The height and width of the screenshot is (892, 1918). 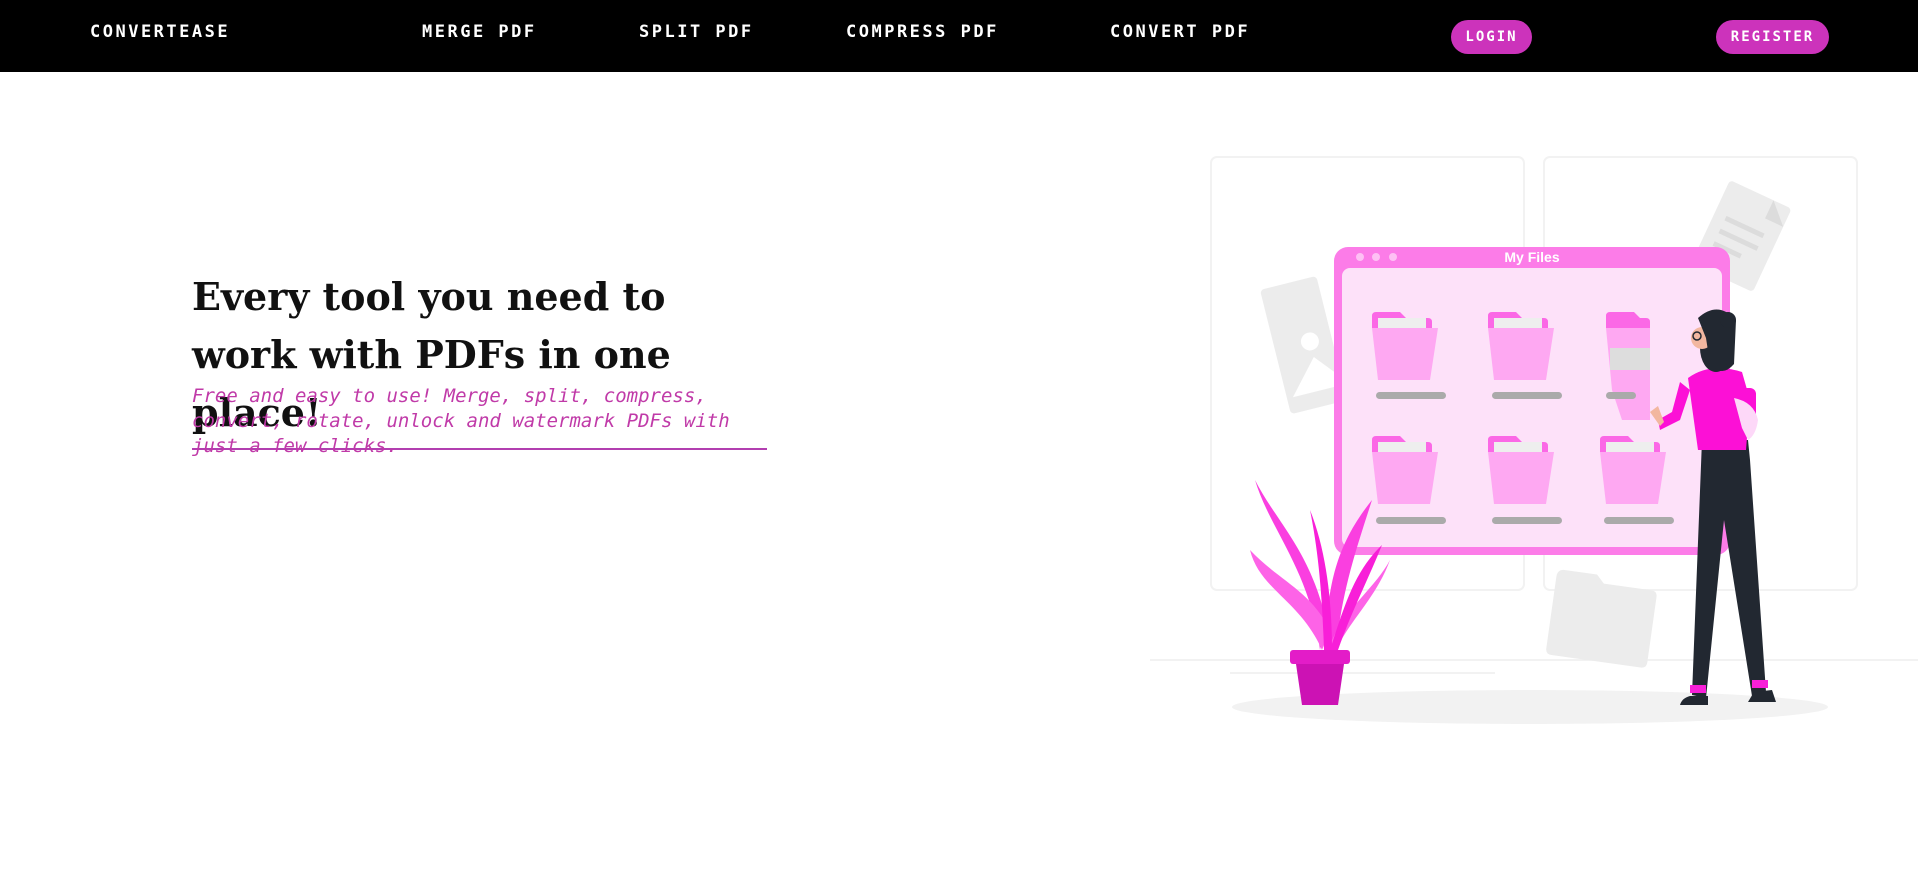 I want to click on nav-merge-pdf: MERGE PDF, so click(x=479, y=32).